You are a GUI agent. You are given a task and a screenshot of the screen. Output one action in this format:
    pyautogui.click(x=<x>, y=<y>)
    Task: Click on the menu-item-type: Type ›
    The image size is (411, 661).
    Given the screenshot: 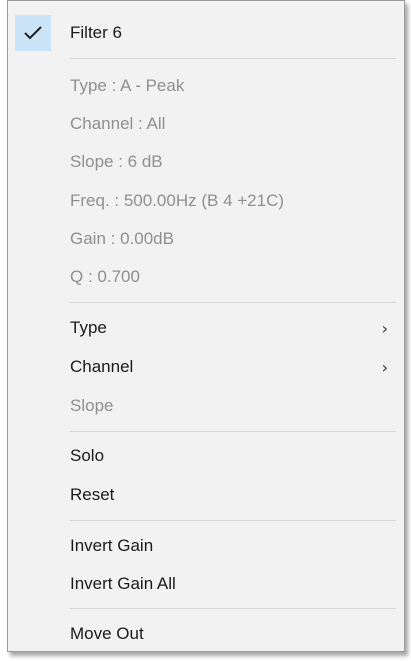 What is the action you would take?
    pyautogui.click(x=206, y=328)
    